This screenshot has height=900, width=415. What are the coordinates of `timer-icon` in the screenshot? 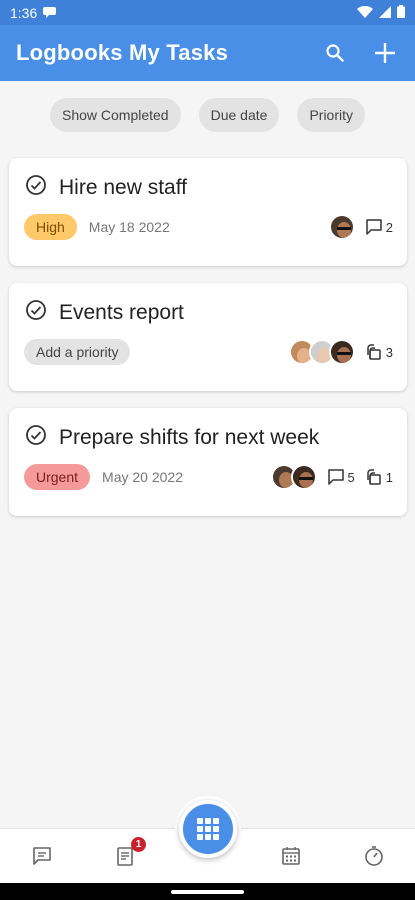 It's located at (374, 856).